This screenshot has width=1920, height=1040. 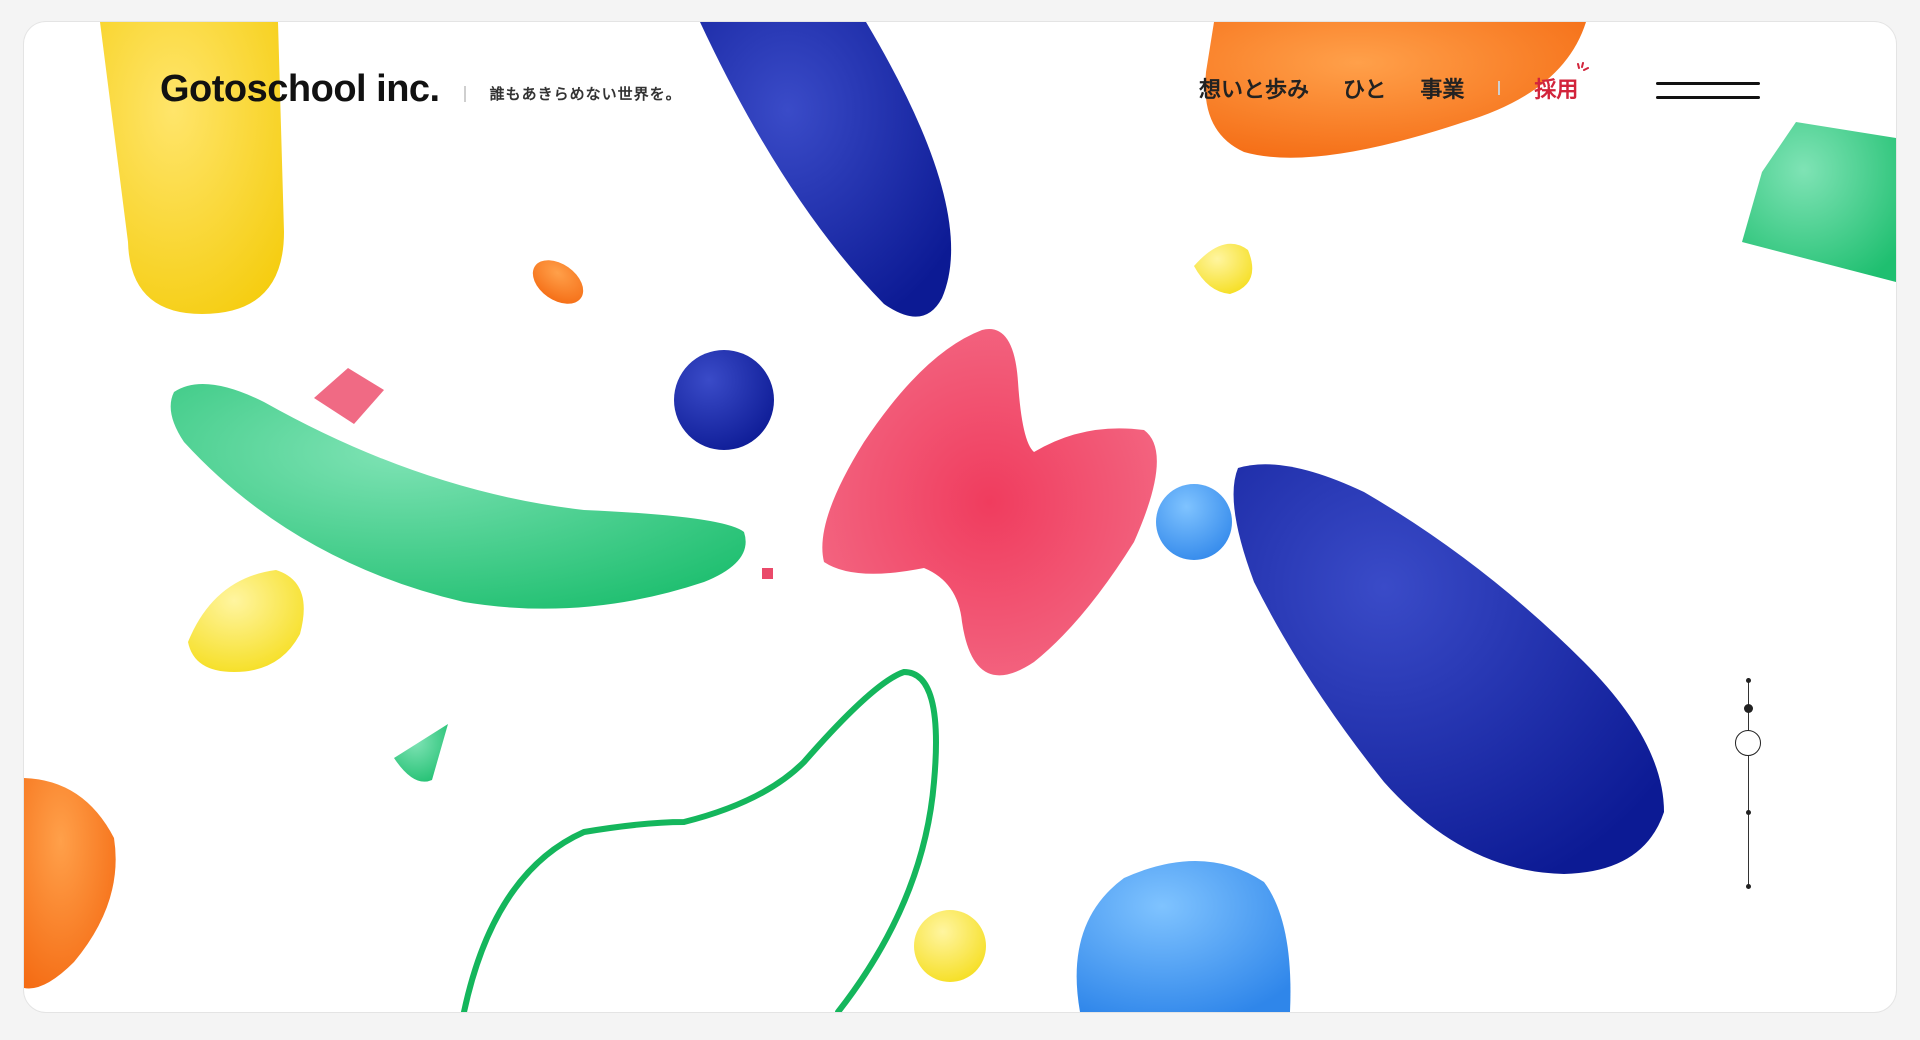 I want to click on hamburger-menu-button, so click(x=1708, y=92).